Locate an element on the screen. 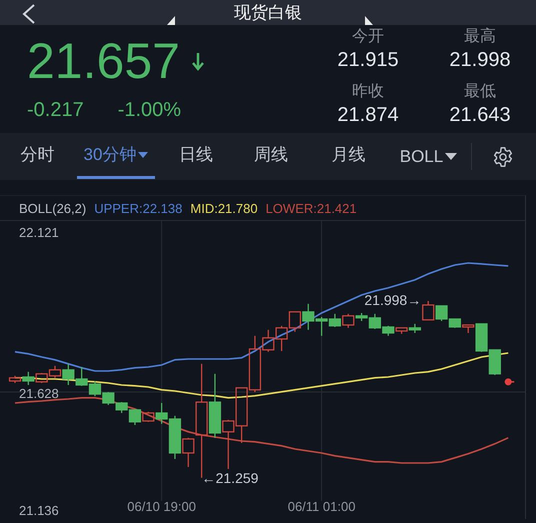  back-icon is located at coordinates (29, 14).